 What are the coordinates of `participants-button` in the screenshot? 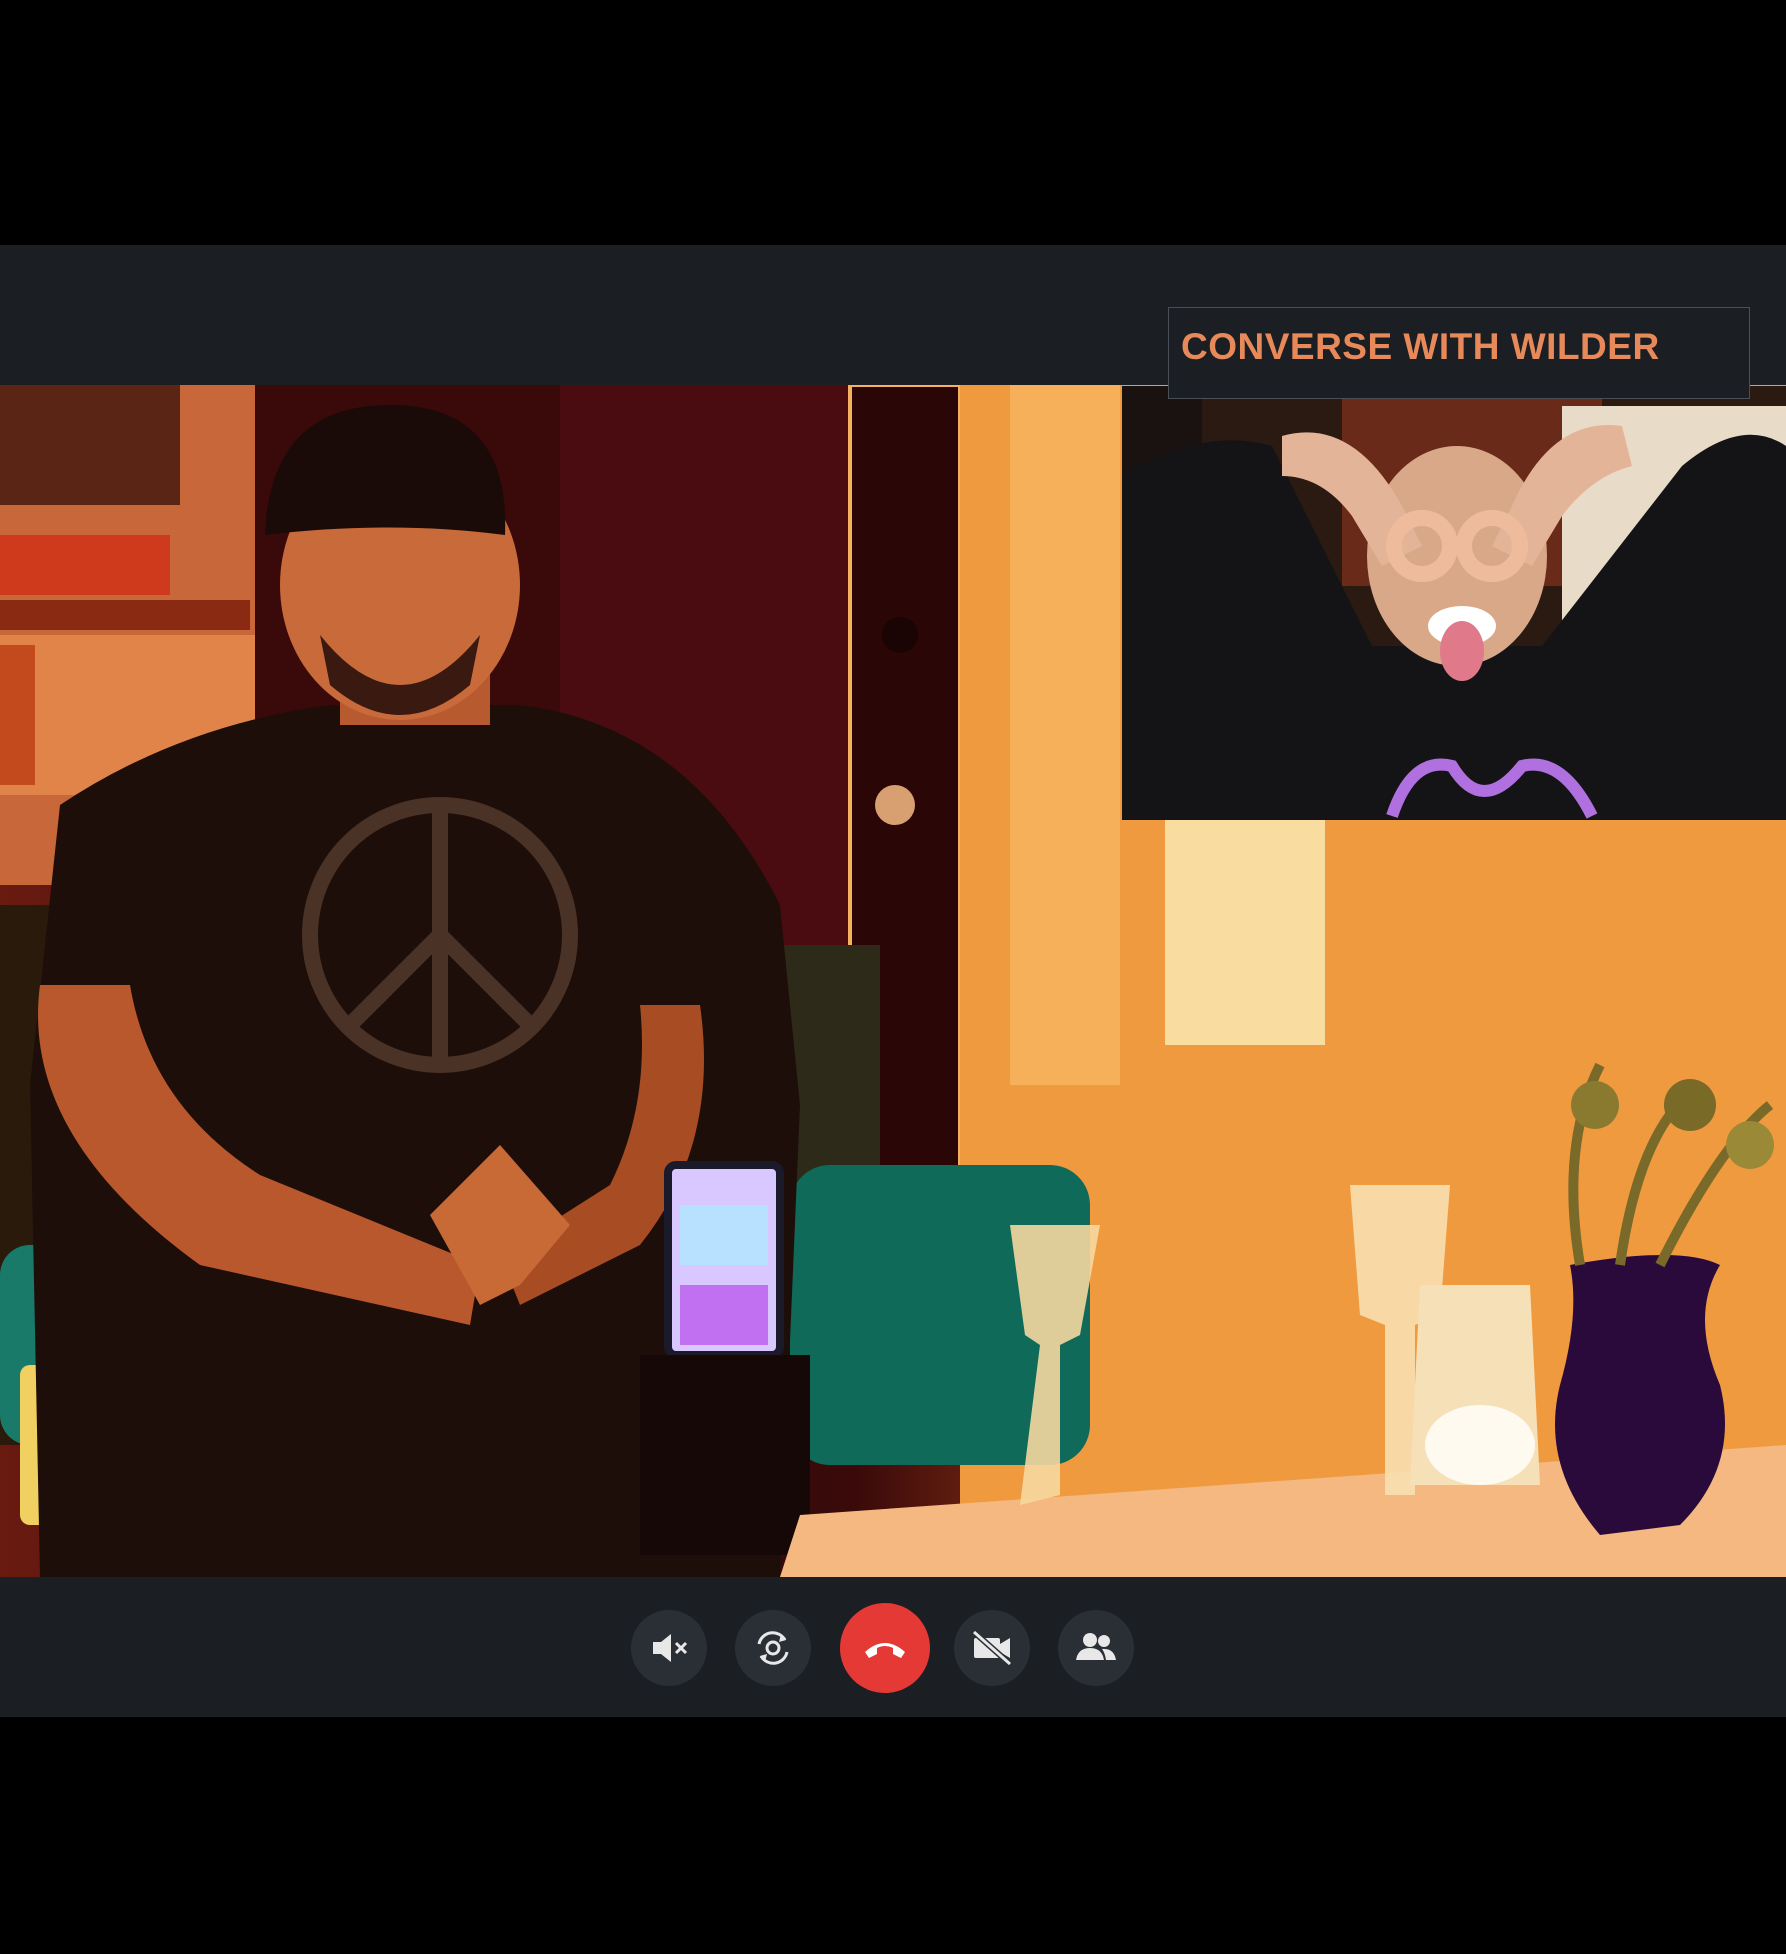 It's located at (1096, 1648).